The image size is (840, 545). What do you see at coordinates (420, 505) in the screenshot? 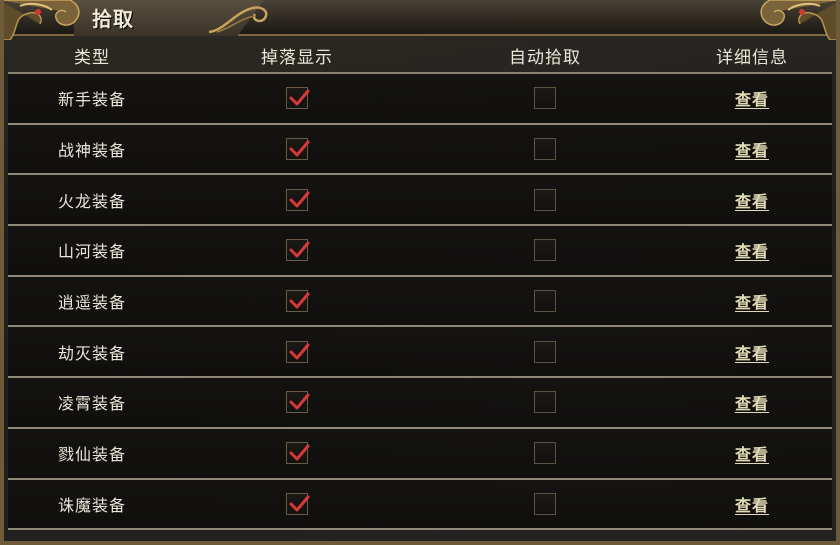
I see `table-row: 诛魔装备 查看` at bounding box center [420, 505].